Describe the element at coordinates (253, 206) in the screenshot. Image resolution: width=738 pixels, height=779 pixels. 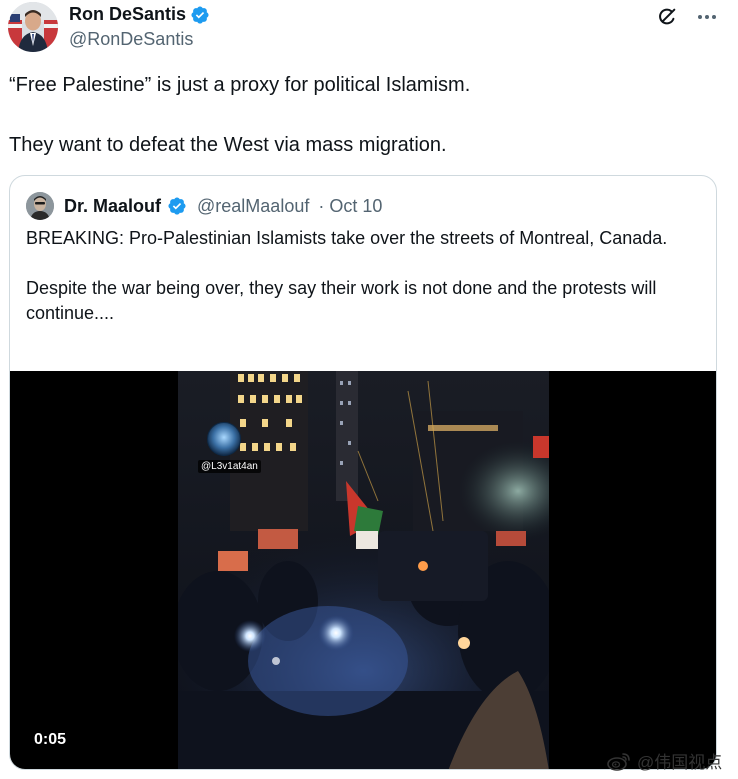
I see `quoted-author-handle: @realMaalouf` at that location.